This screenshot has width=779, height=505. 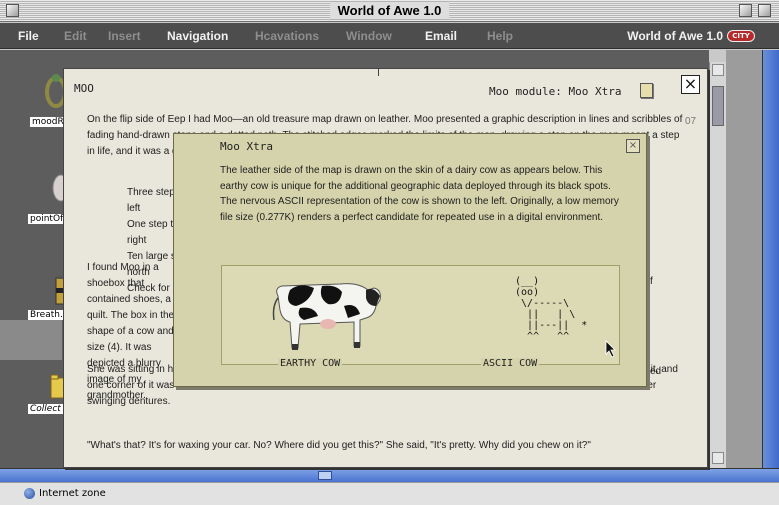 What do you see at coordinates (389, 475) in the screenshot?
I see `horizontal-scrollbar` at bounding box center [389, 475].